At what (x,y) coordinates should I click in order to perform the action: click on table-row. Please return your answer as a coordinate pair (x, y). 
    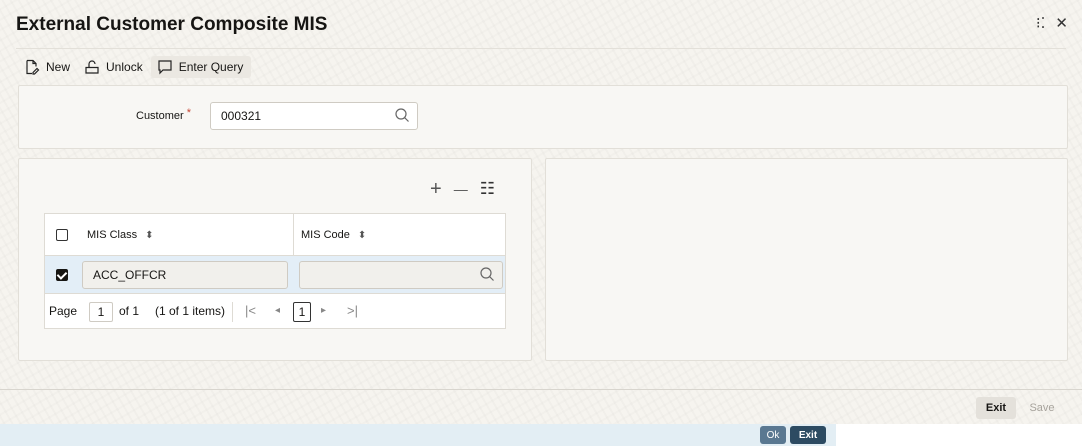
    Looking at the image, I should click on (275, 275).